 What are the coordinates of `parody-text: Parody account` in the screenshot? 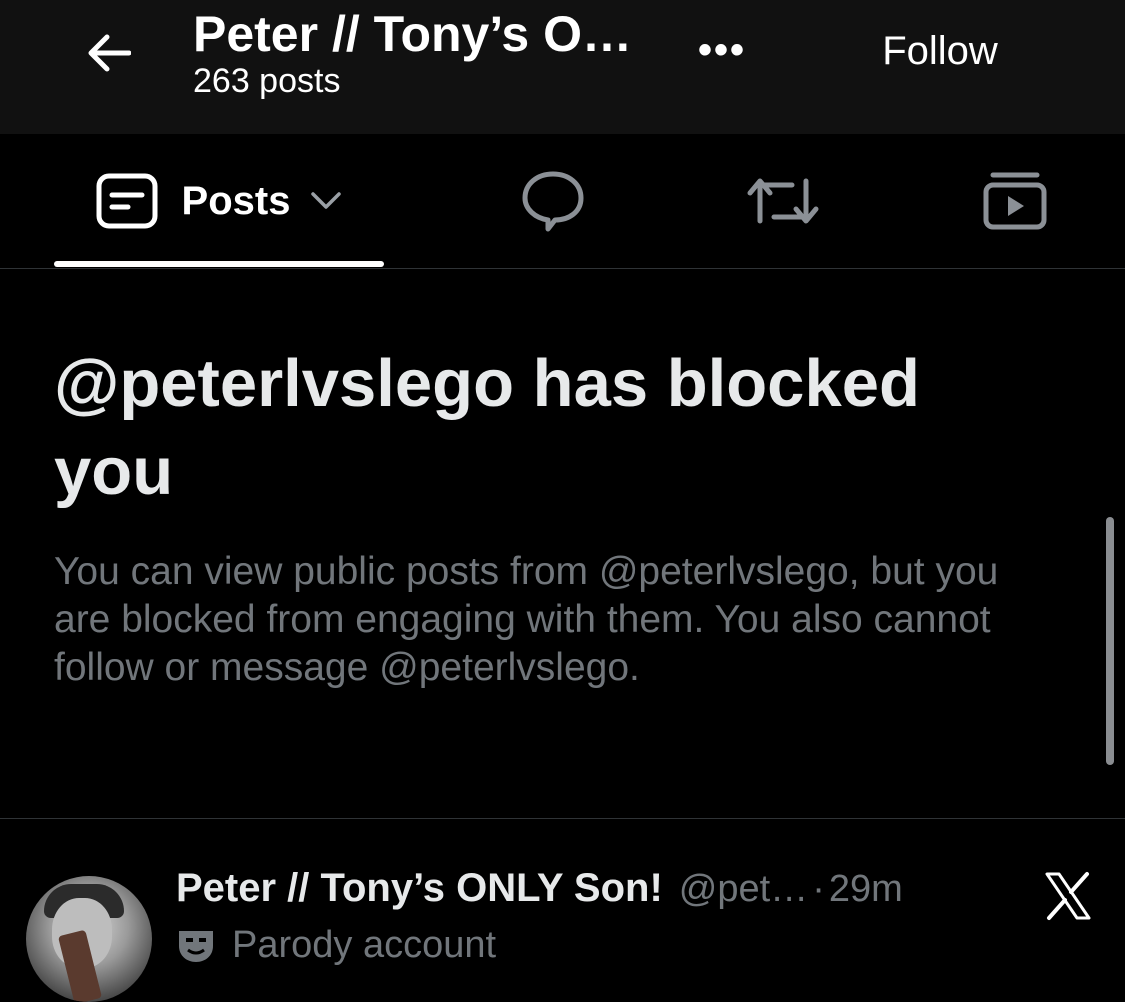 It's located at (364, 945).